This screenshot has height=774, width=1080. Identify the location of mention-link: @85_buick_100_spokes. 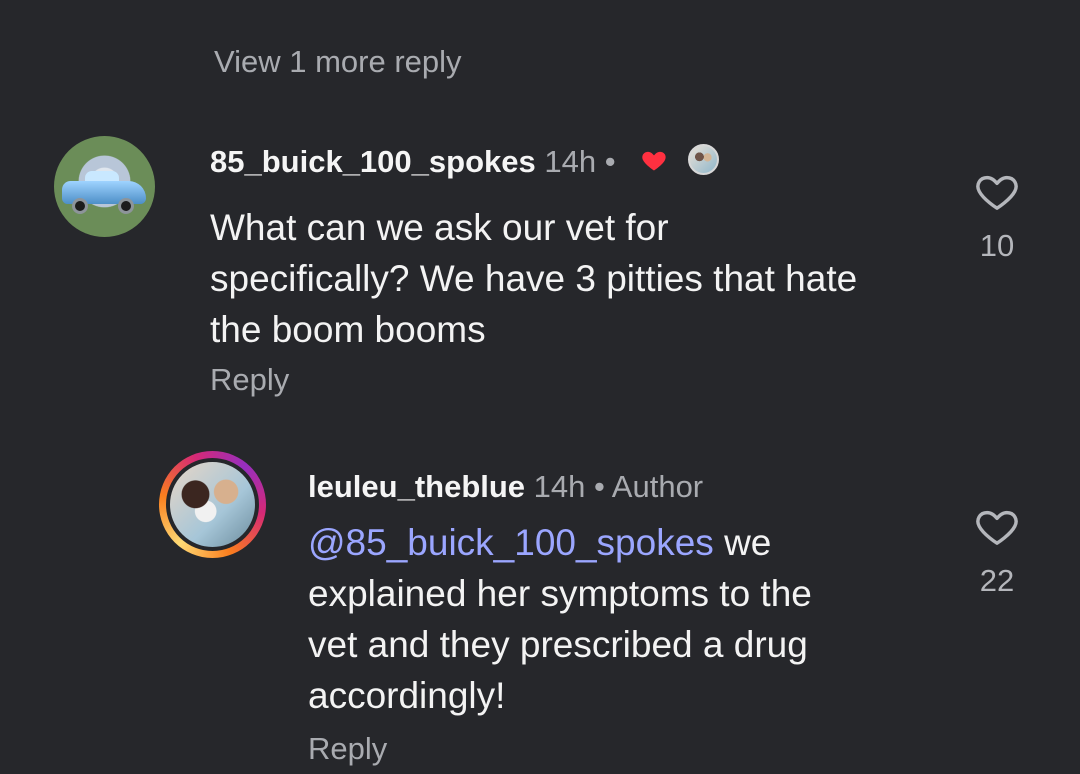
(511, 542).